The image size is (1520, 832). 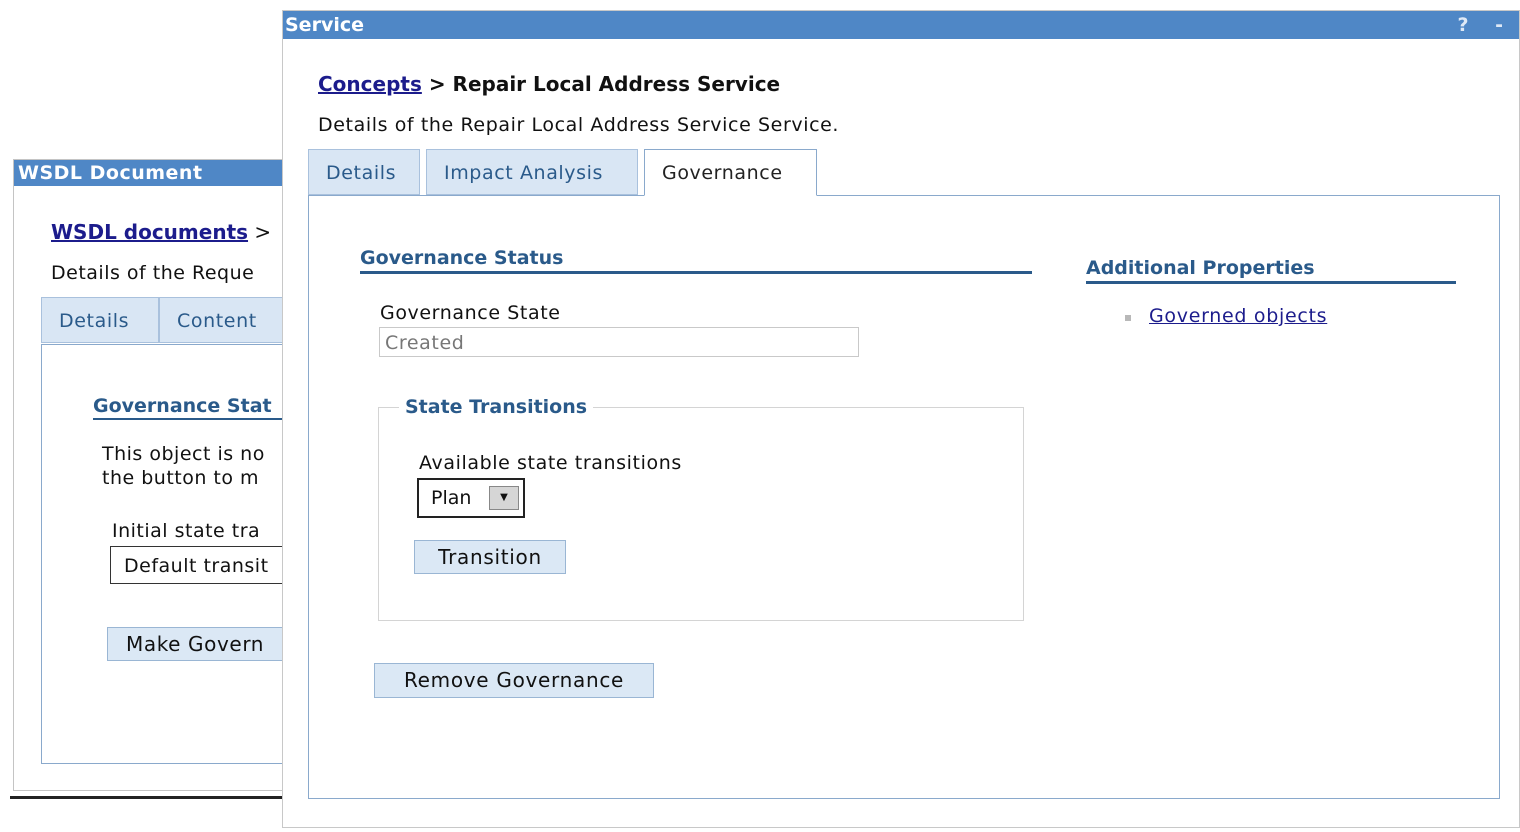 What do you see at coordinates (1485, 25) in the screenshot?
I see `window-controls: ? -` at bounding box center [1485, 25].